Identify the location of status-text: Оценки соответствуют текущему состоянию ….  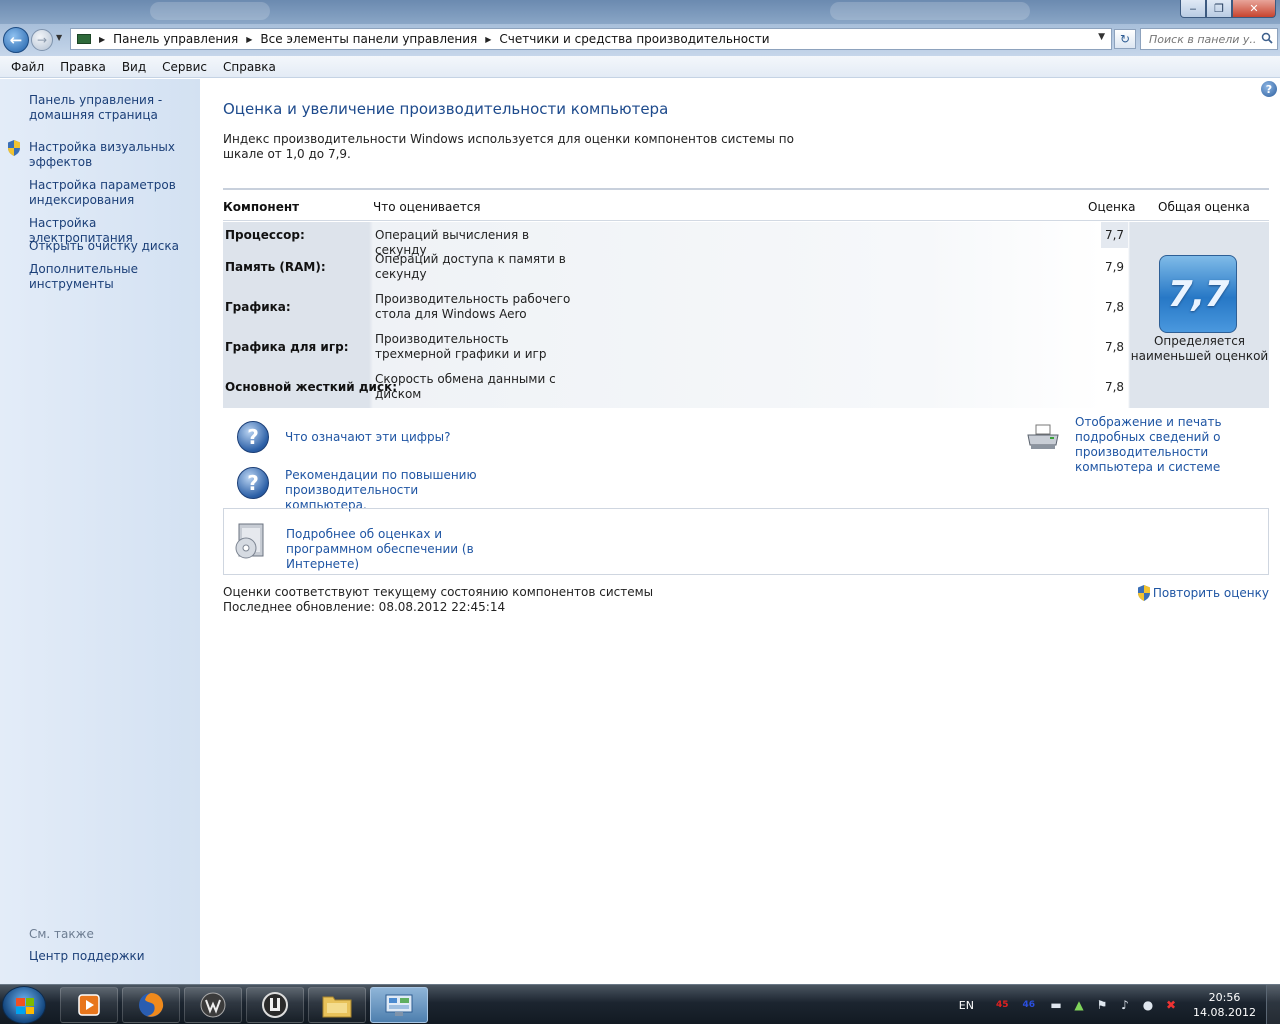
(438, 600).